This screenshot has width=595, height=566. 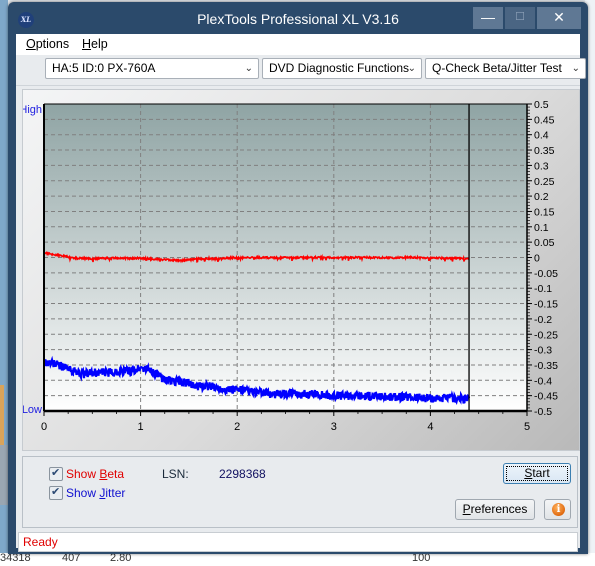 I want to click on menu-options: Options, so click(x=47, y=44).